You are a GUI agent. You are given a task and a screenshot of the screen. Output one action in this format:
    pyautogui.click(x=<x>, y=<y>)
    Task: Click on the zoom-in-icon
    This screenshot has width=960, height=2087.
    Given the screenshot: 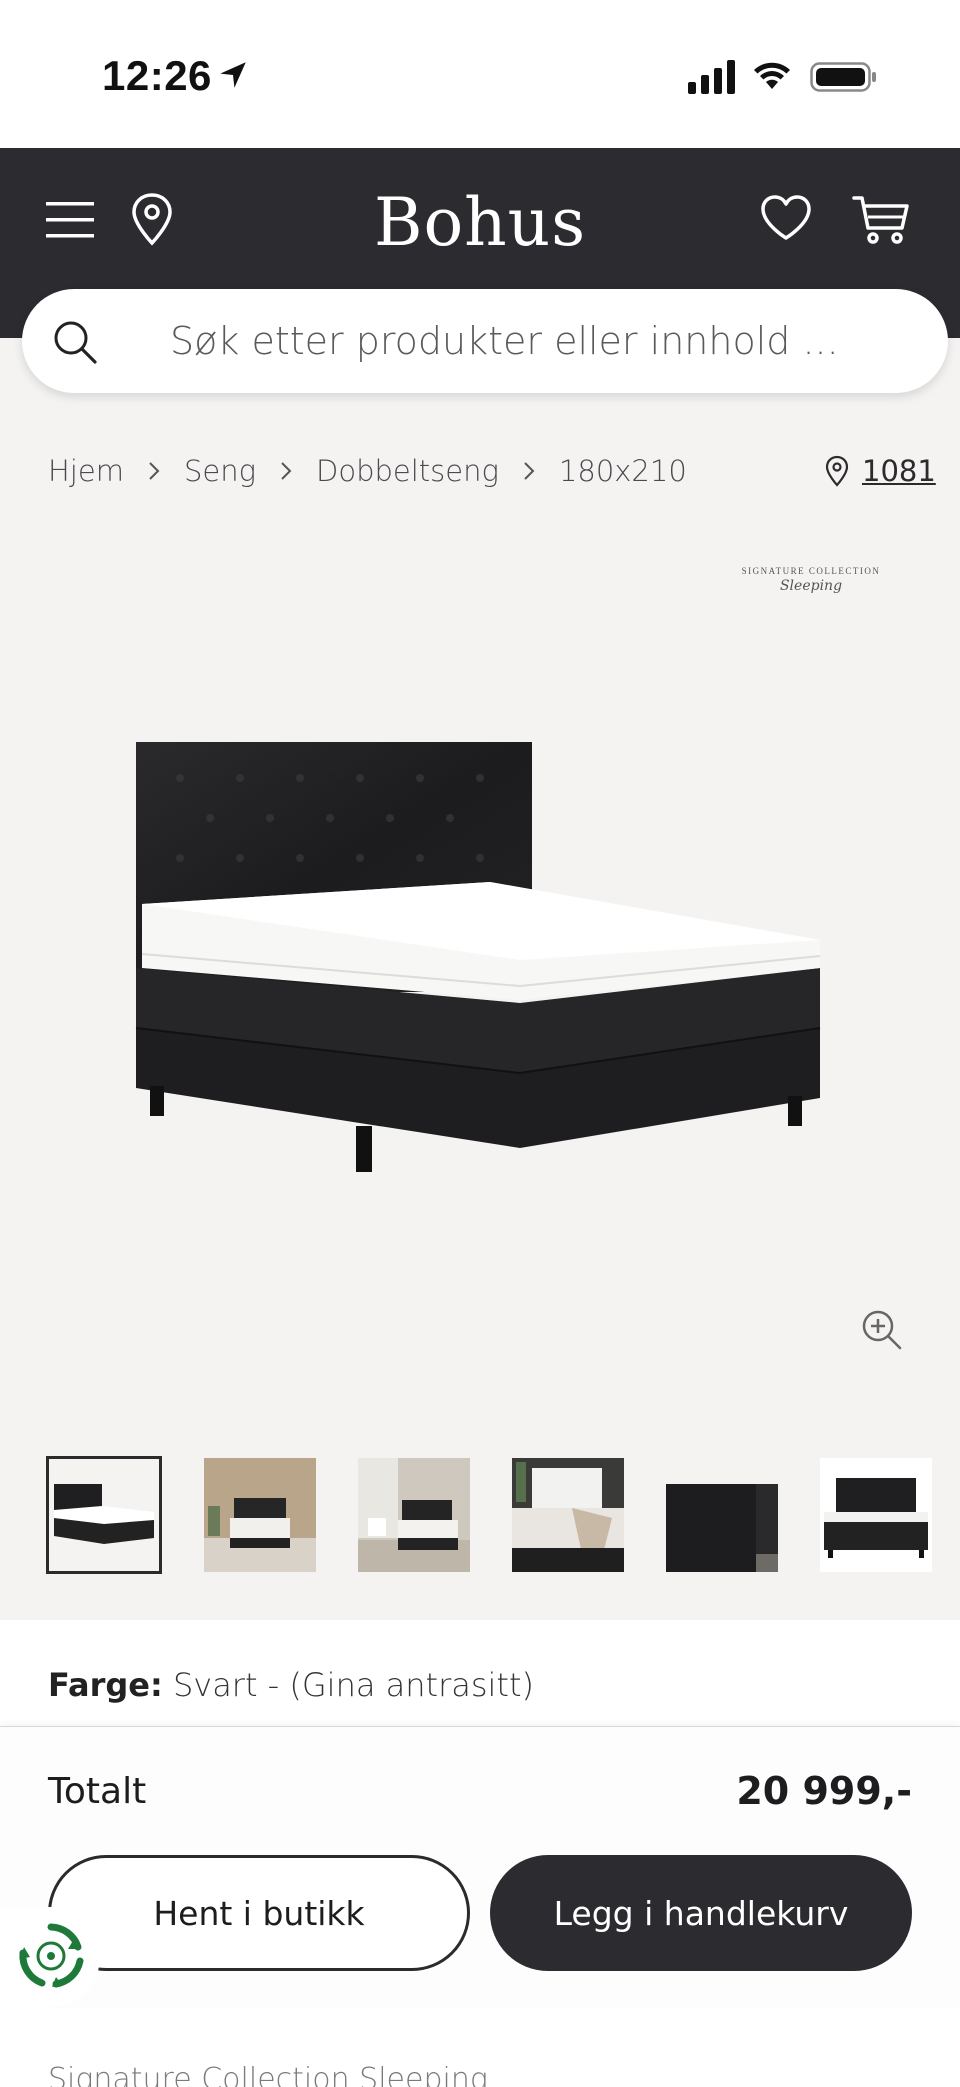 What is the action you would take?
    pyautogui.click(x=882, y=1330)
    